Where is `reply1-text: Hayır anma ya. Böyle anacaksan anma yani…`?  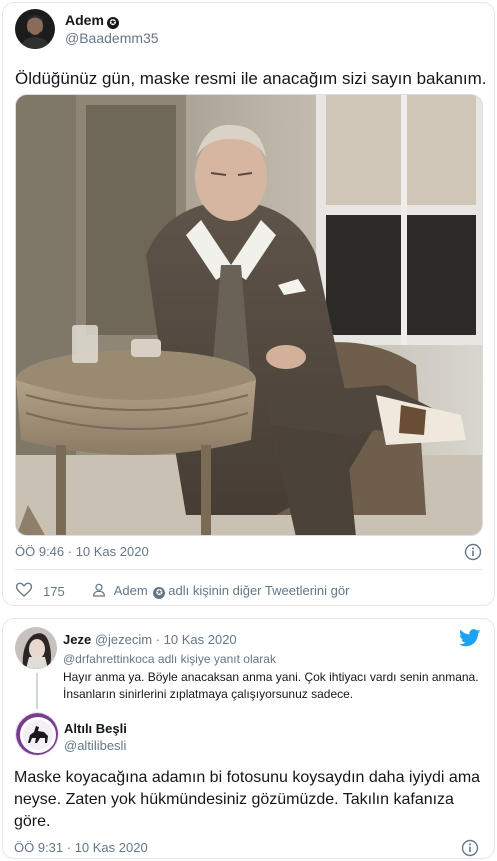 reply1-text: Hayır anma ya. Böyle anacaksan anma yani… is located at coordinates (271, 685).